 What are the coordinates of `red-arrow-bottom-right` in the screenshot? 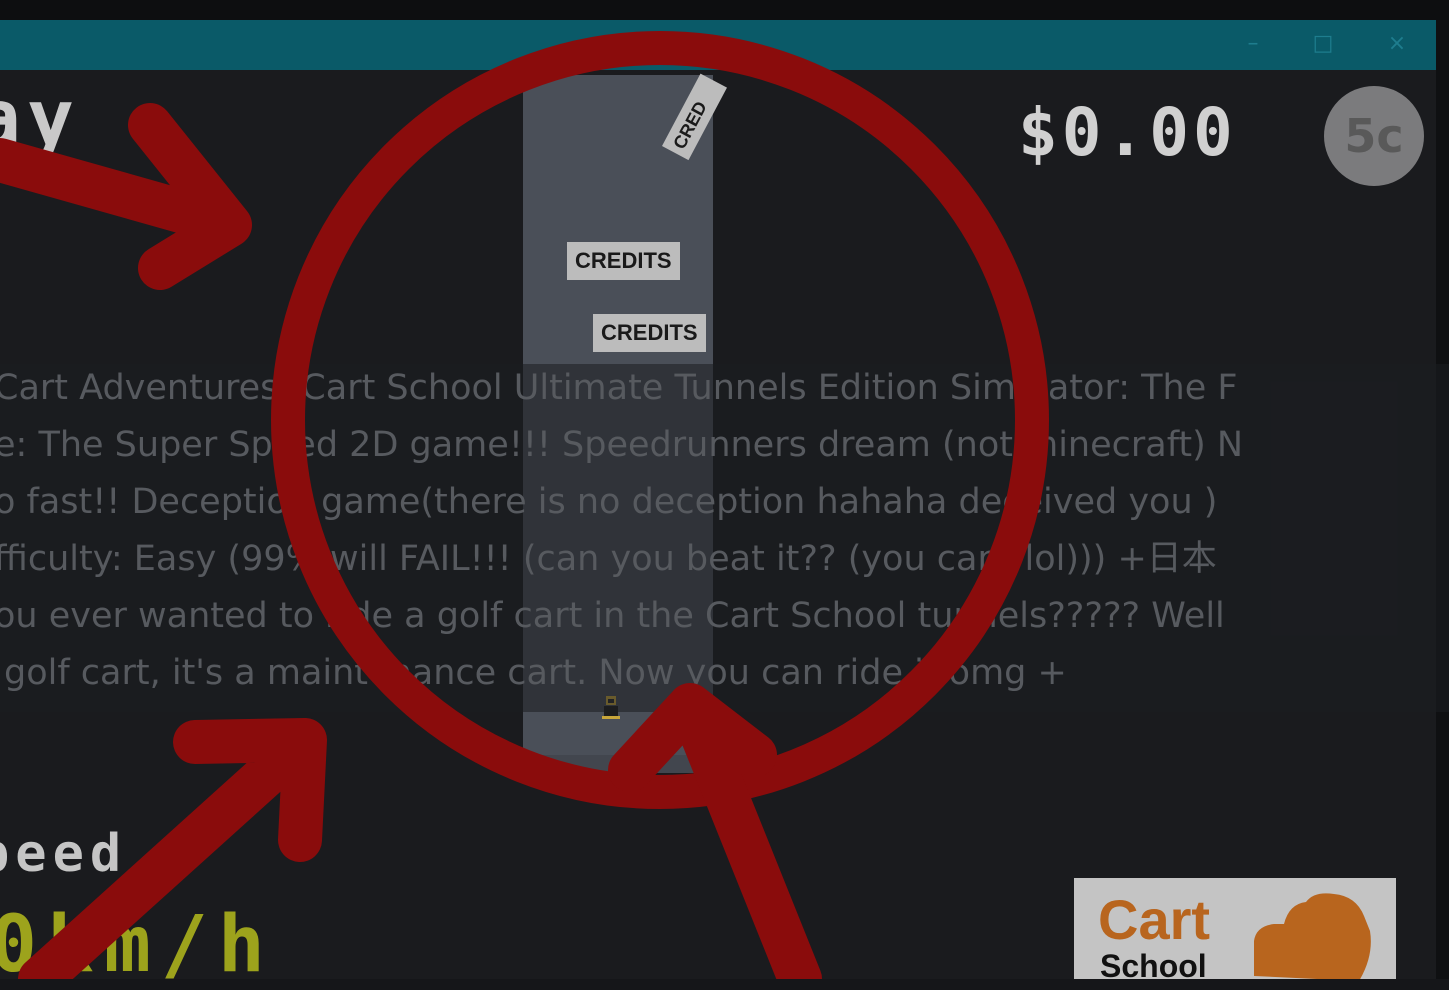 It's located at (715, 831).